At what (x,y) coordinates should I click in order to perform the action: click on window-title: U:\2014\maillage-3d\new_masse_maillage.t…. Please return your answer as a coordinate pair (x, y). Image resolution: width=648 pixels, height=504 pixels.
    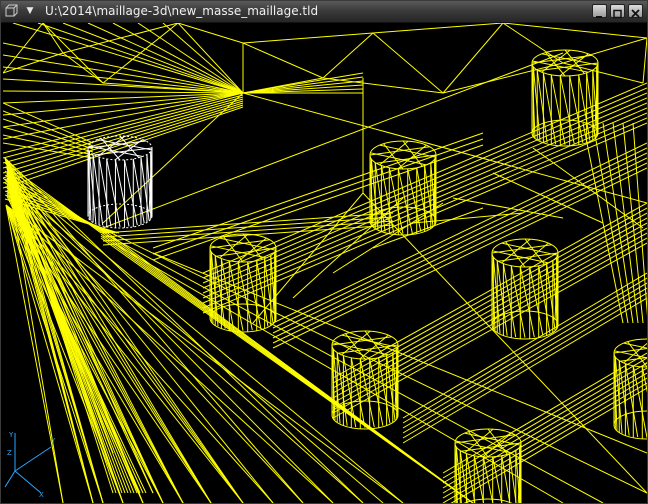
    Looking at the image, I should click on (182, 11).